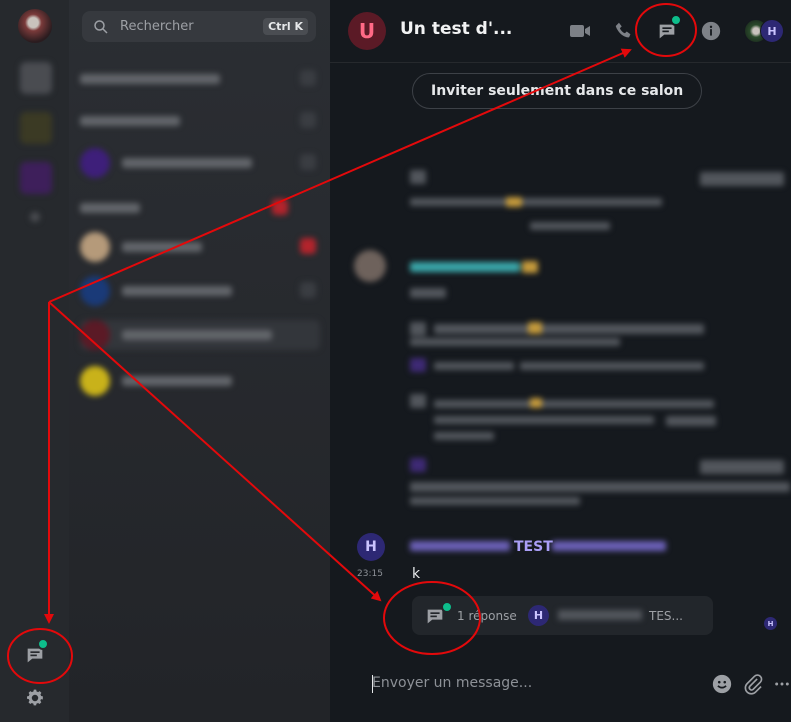 This screenshot has height=722, width=791. Describe the element at coordinates (199, 26) in the screenshot. I see `search-bar: Rechercher Ctrl K` at that location.